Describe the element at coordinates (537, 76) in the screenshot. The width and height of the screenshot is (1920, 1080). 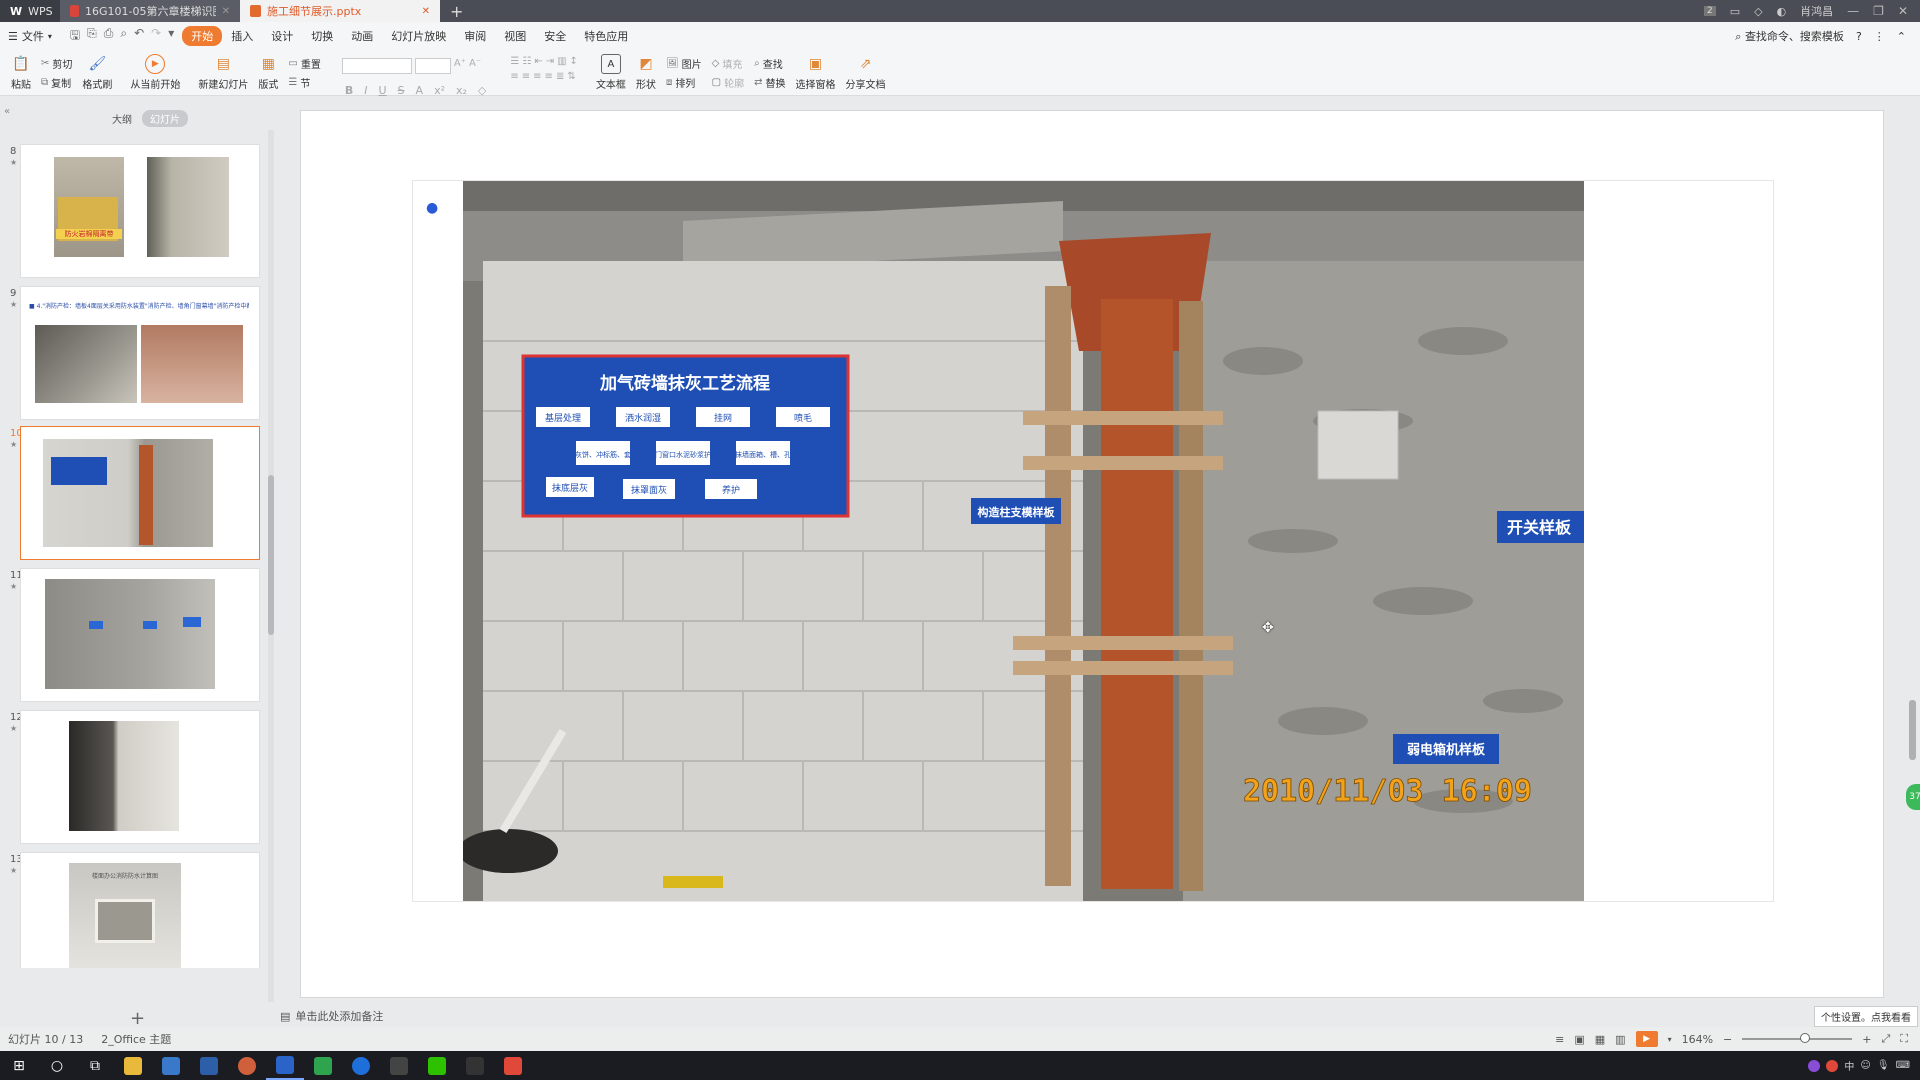
I see `align-right-icon: ≡` at that location.